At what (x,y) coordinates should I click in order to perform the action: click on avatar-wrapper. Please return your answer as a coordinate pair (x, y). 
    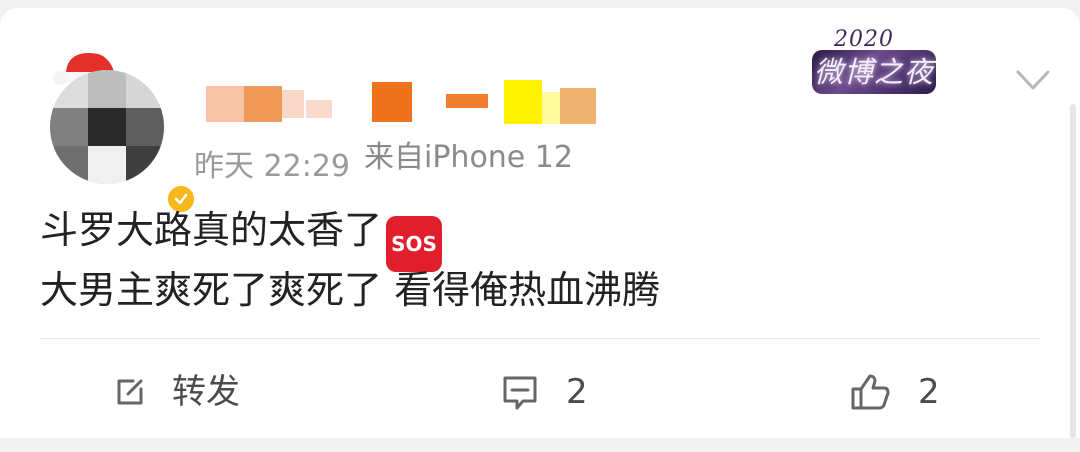
    Looking at the image, I should click on (123, 128).